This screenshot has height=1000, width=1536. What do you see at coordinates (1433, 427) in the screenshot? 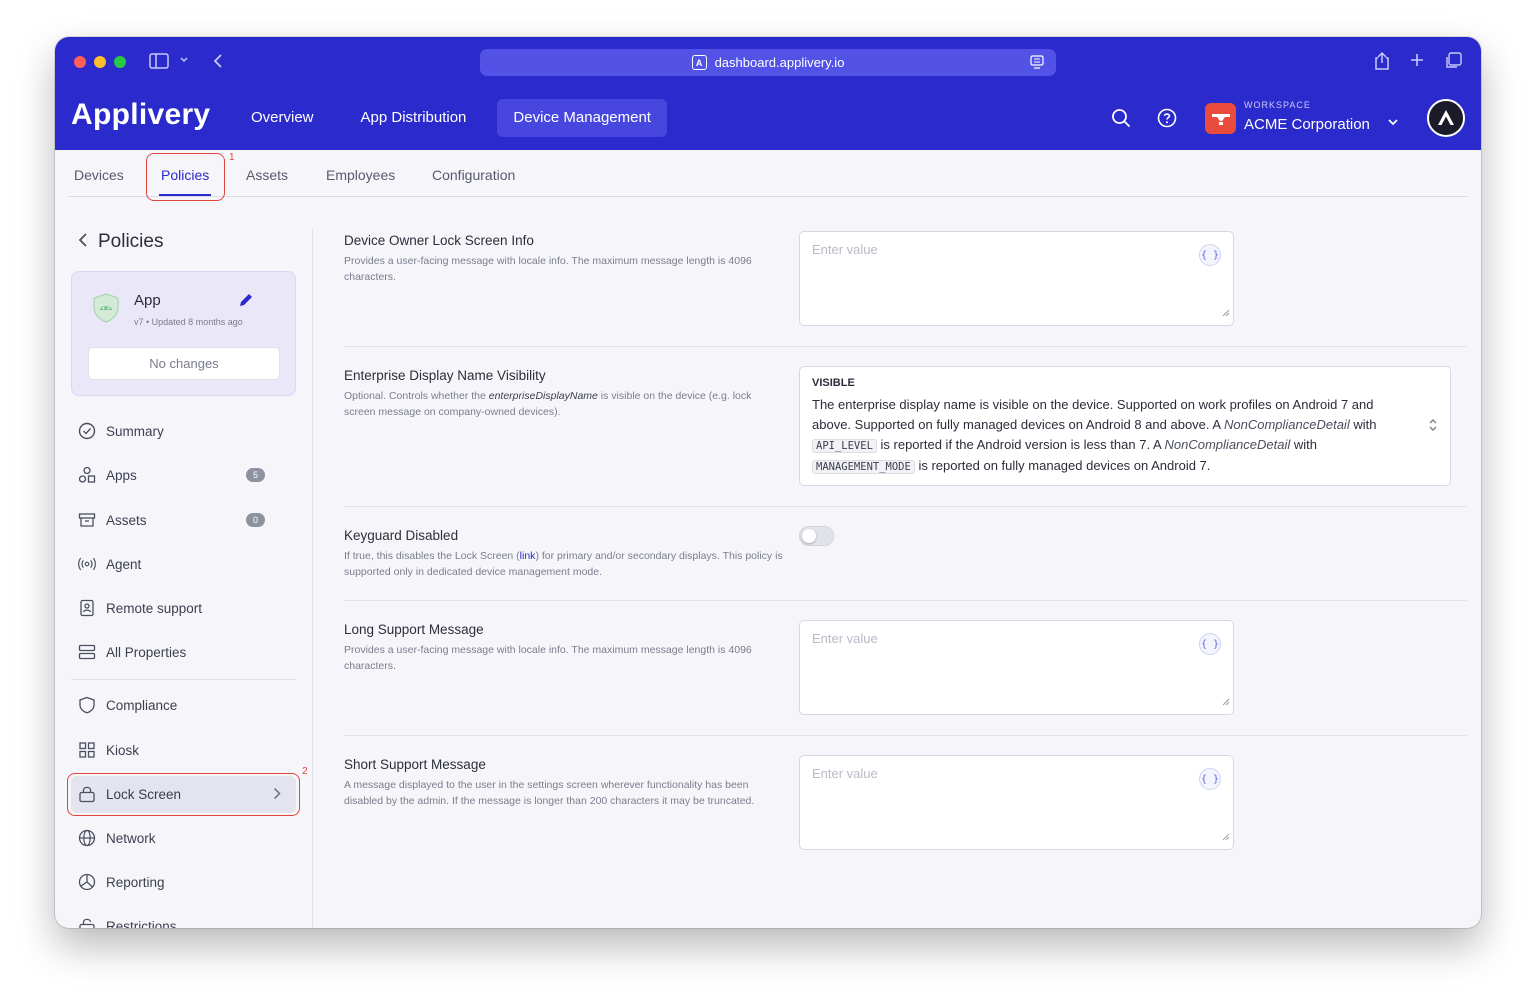
I see `select-updown-icon` at bounding box center [1433, 427].